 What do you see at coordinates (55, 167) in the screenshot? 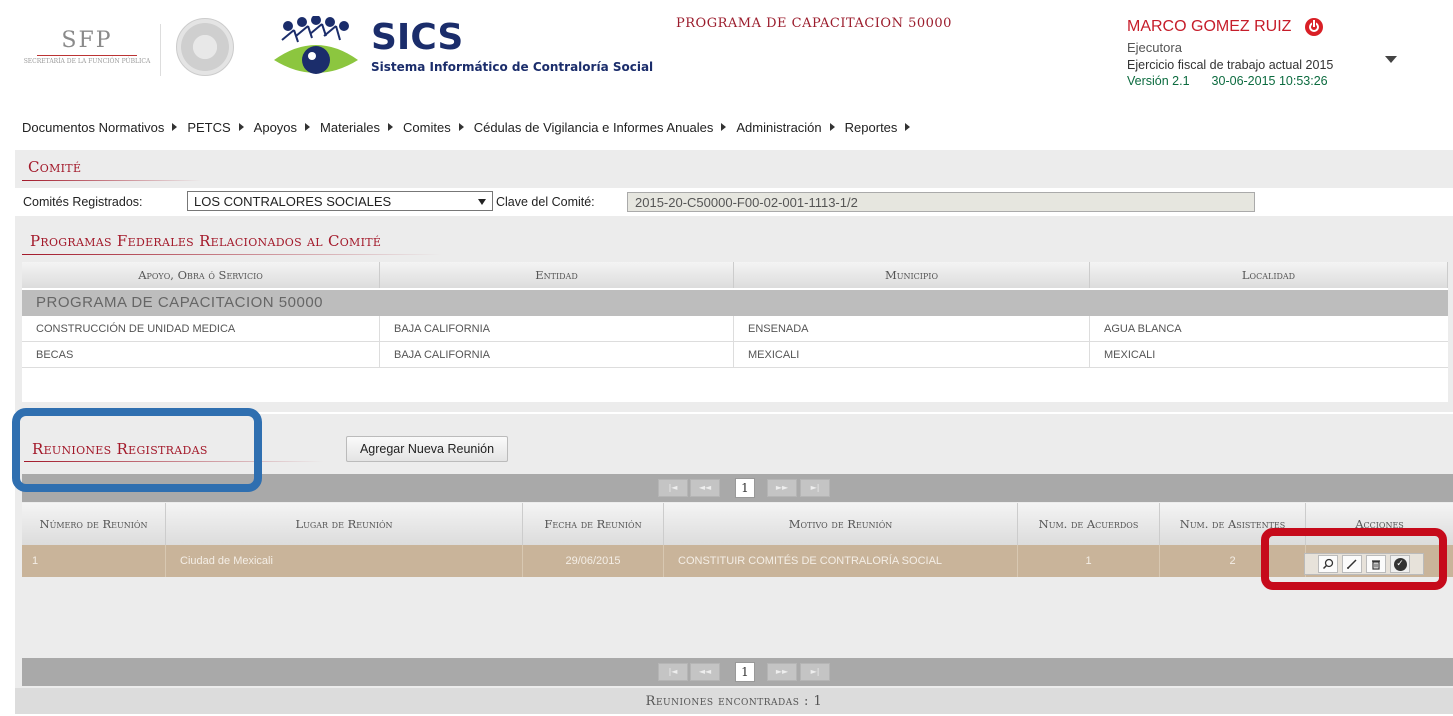
I see `comite-section-title: Comité` at bounding box center [55, 167].